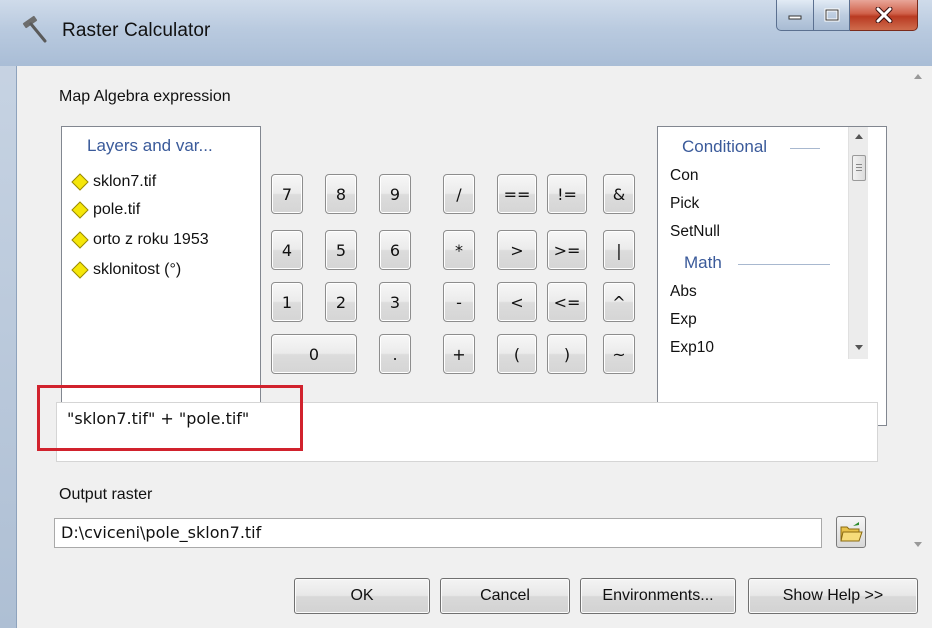  Describe the element at coordinates (438, 533) in the screenshot. I see `output-raster-input: D:\cviceni\pole_sklon7.tif` at that location.